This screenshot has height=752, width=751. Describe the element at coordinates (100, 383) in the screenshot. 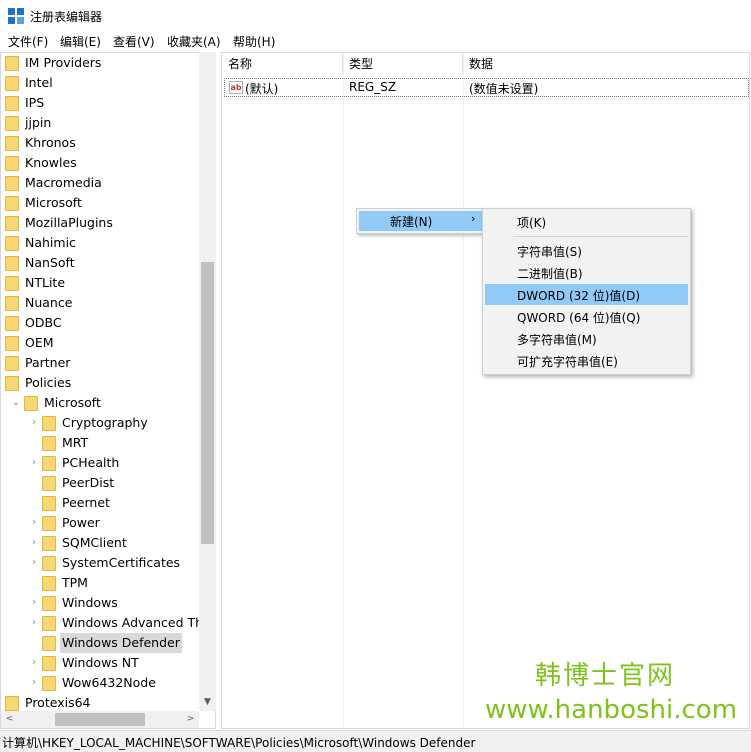

I see `tree-item: Policies` at that location.